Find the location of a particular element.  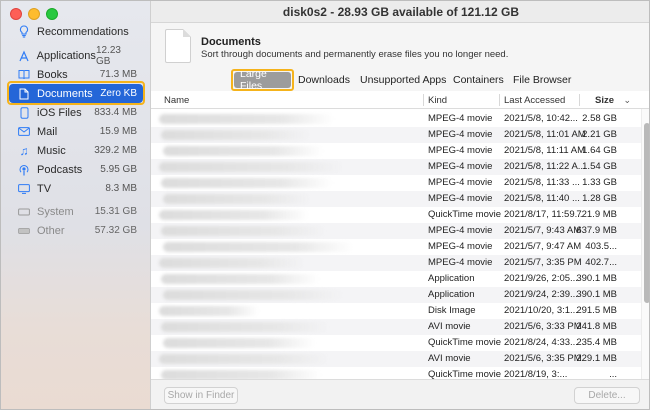

minimize-window-button is located at coordinates (34, 14).